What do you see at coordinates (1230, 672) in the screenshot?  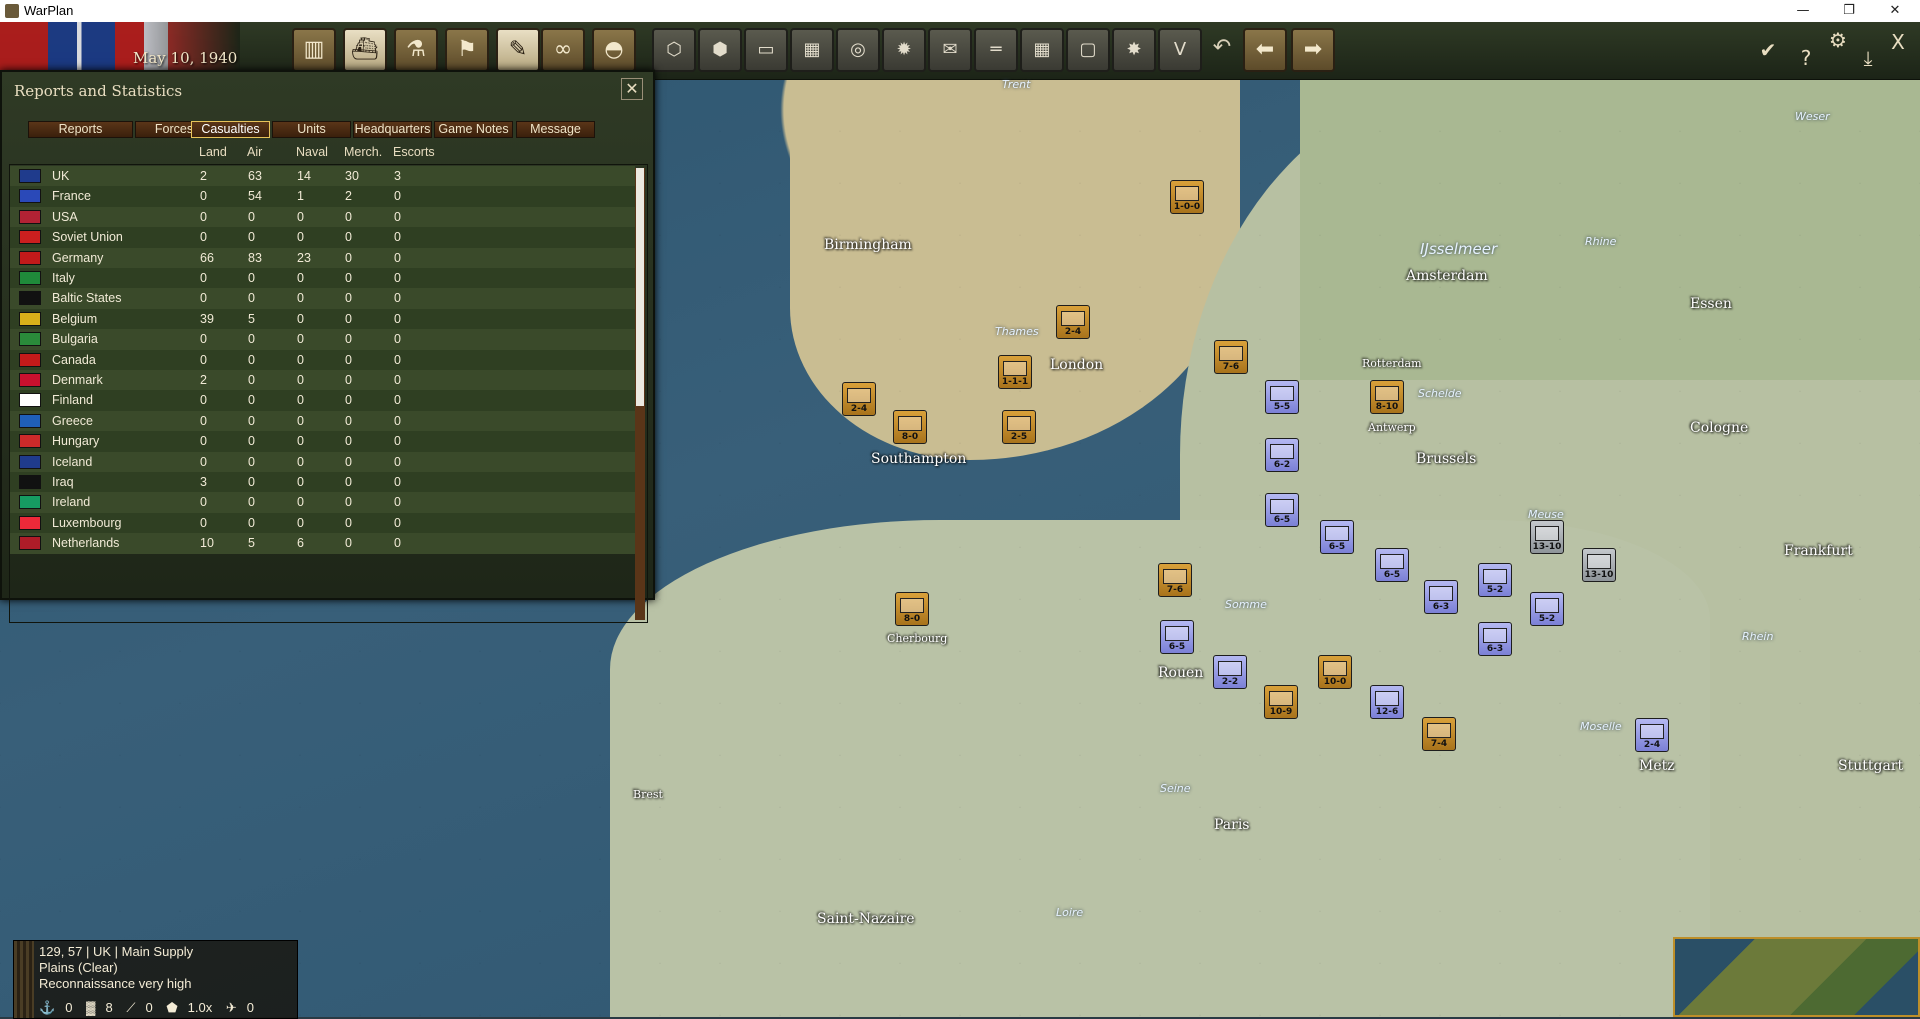 I see `unit-counter: 2-2` at bounding box center [1230, 672].